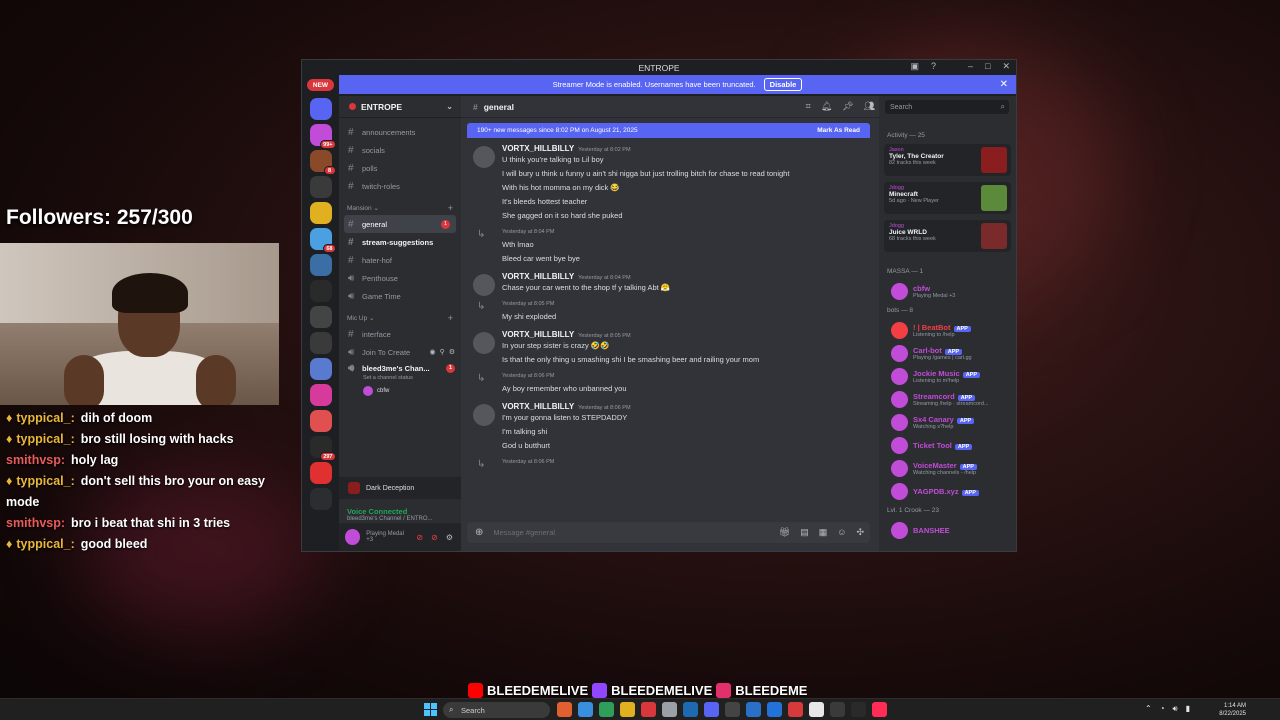 Image resolution: width=1280 pixels, height=720 pixels. Describe the element at coordinates (860, 532) in the screenshot. I see `apps-icon: ✣` at that location.